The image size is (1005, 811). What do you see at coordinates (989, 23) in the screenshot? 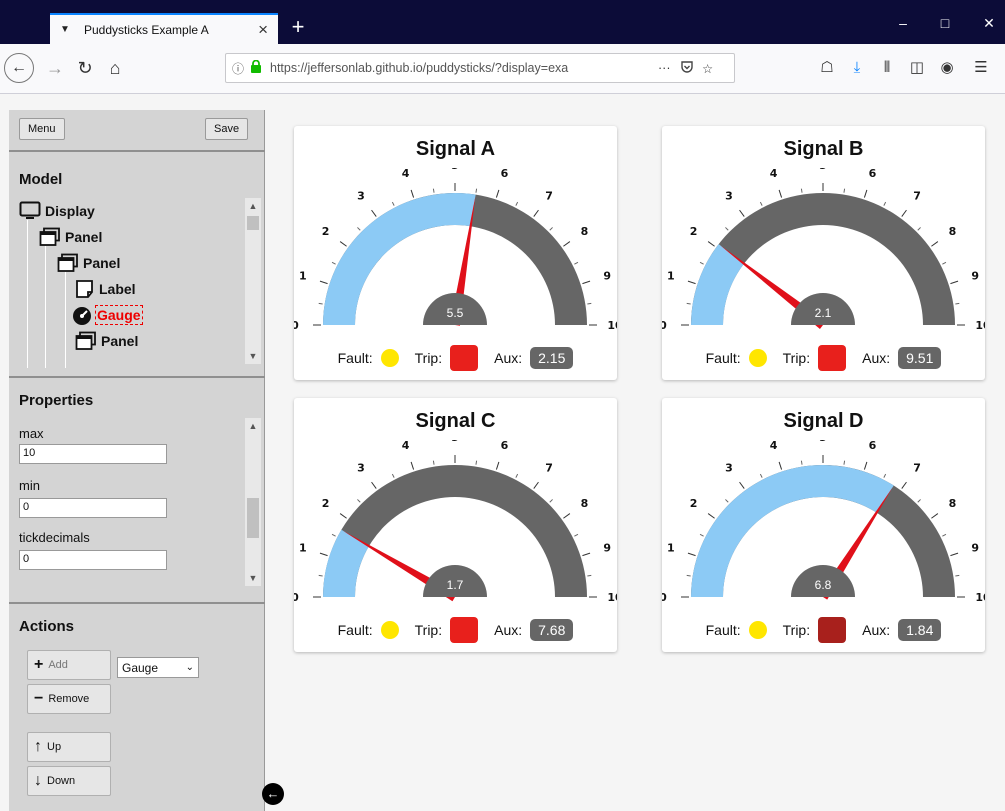
I see `window-close-button: ✕` at bounding box center [989, 23].